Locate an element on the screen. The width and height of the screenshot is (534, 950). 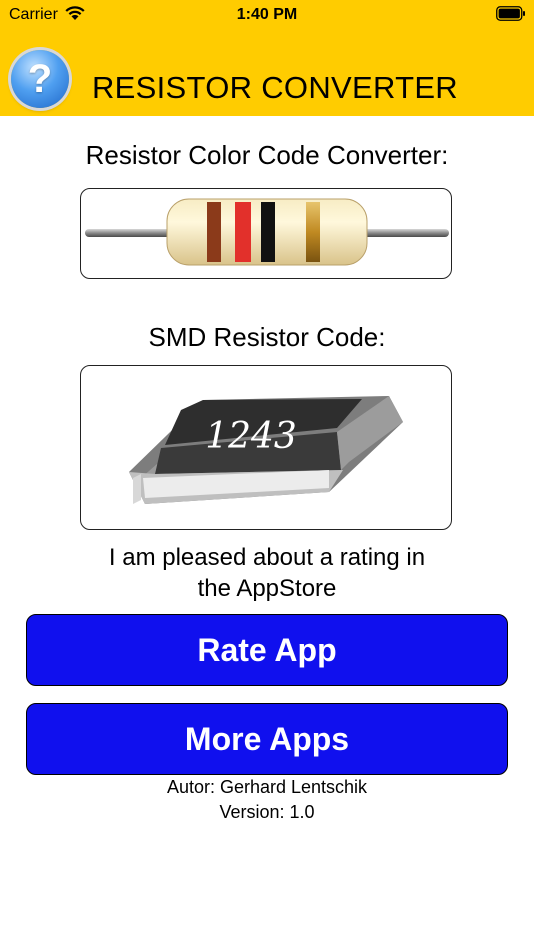
rate-app-button: Rate App is located at coordinates (267, 650).